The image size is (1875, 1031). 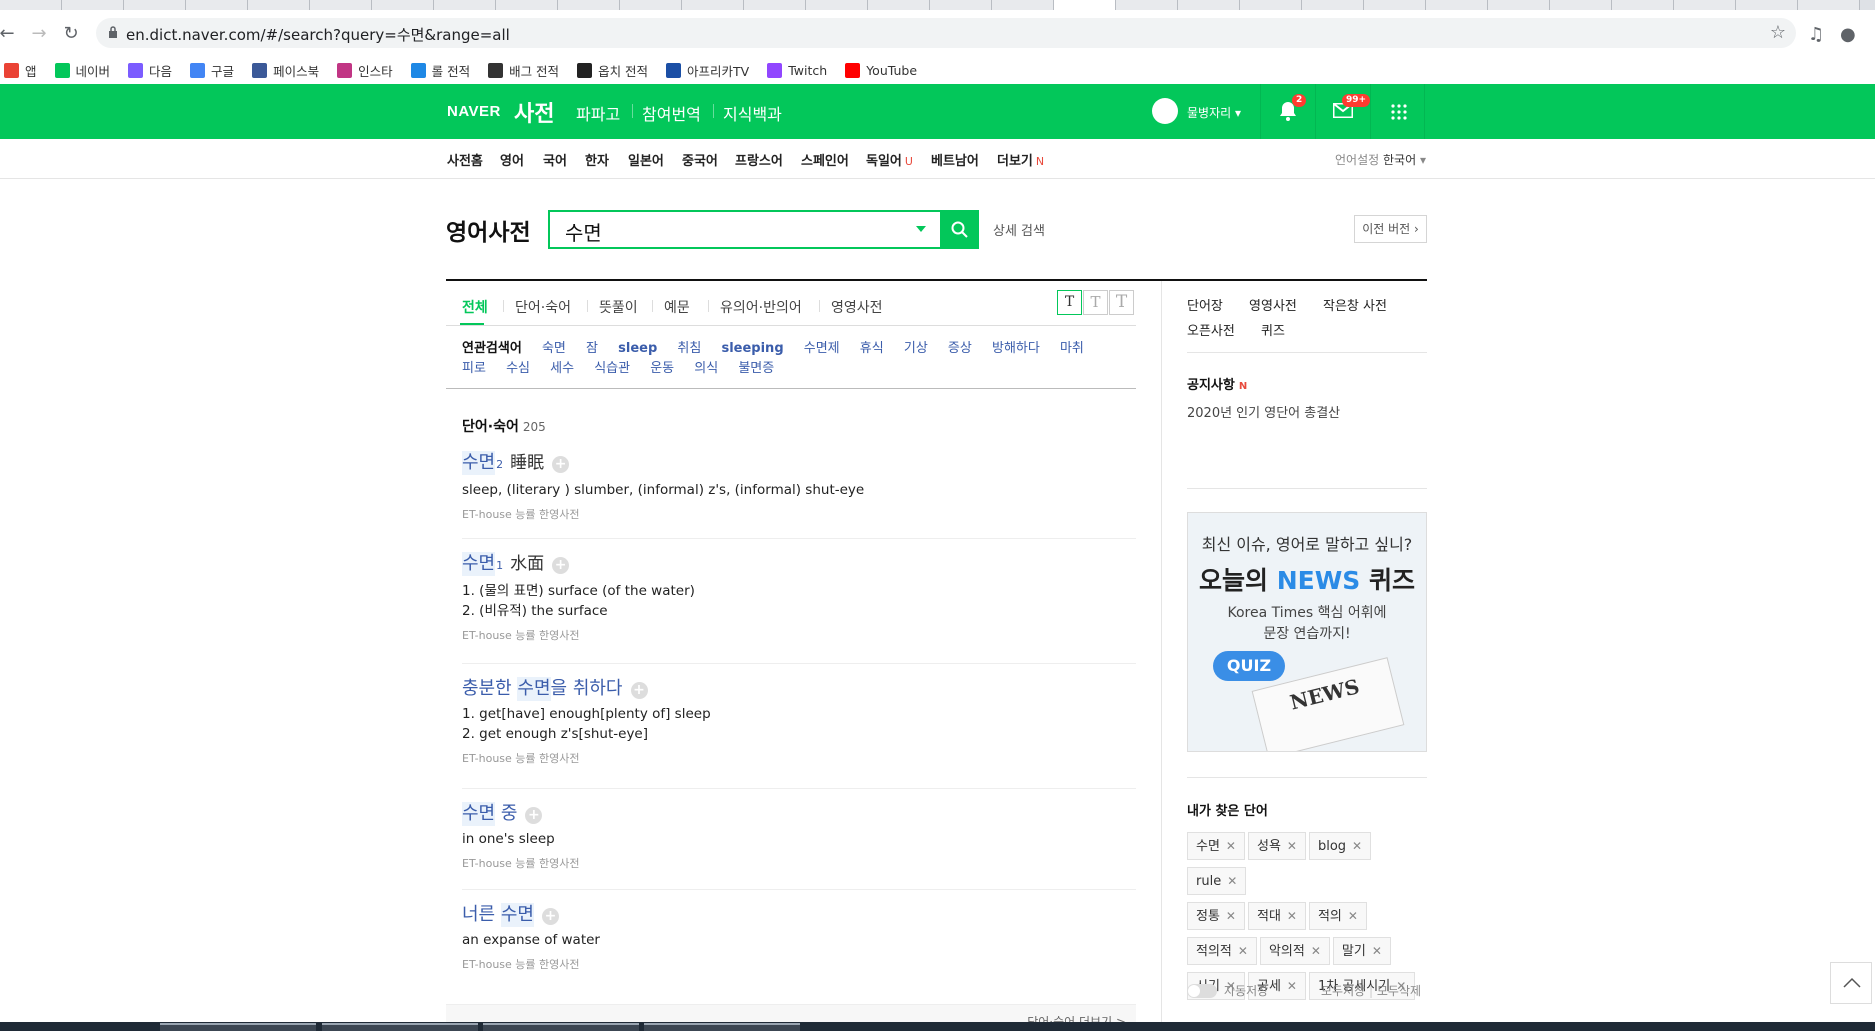 I want to click on scroll-to-top-button, so click(x=1851, y=983).